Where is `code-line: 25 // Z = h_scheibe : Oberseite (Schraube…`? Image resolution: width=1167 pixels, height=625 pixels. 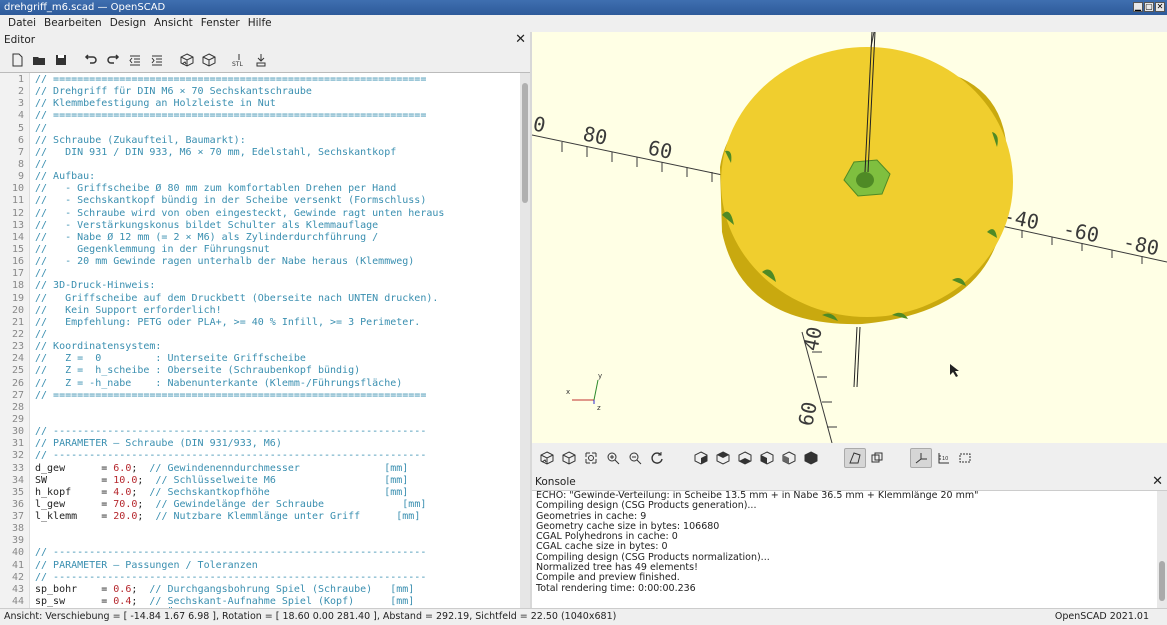
code-line: 25 // Z = h_scheibe : Oberseite (Schraube… is located at coordinates (260, 371).